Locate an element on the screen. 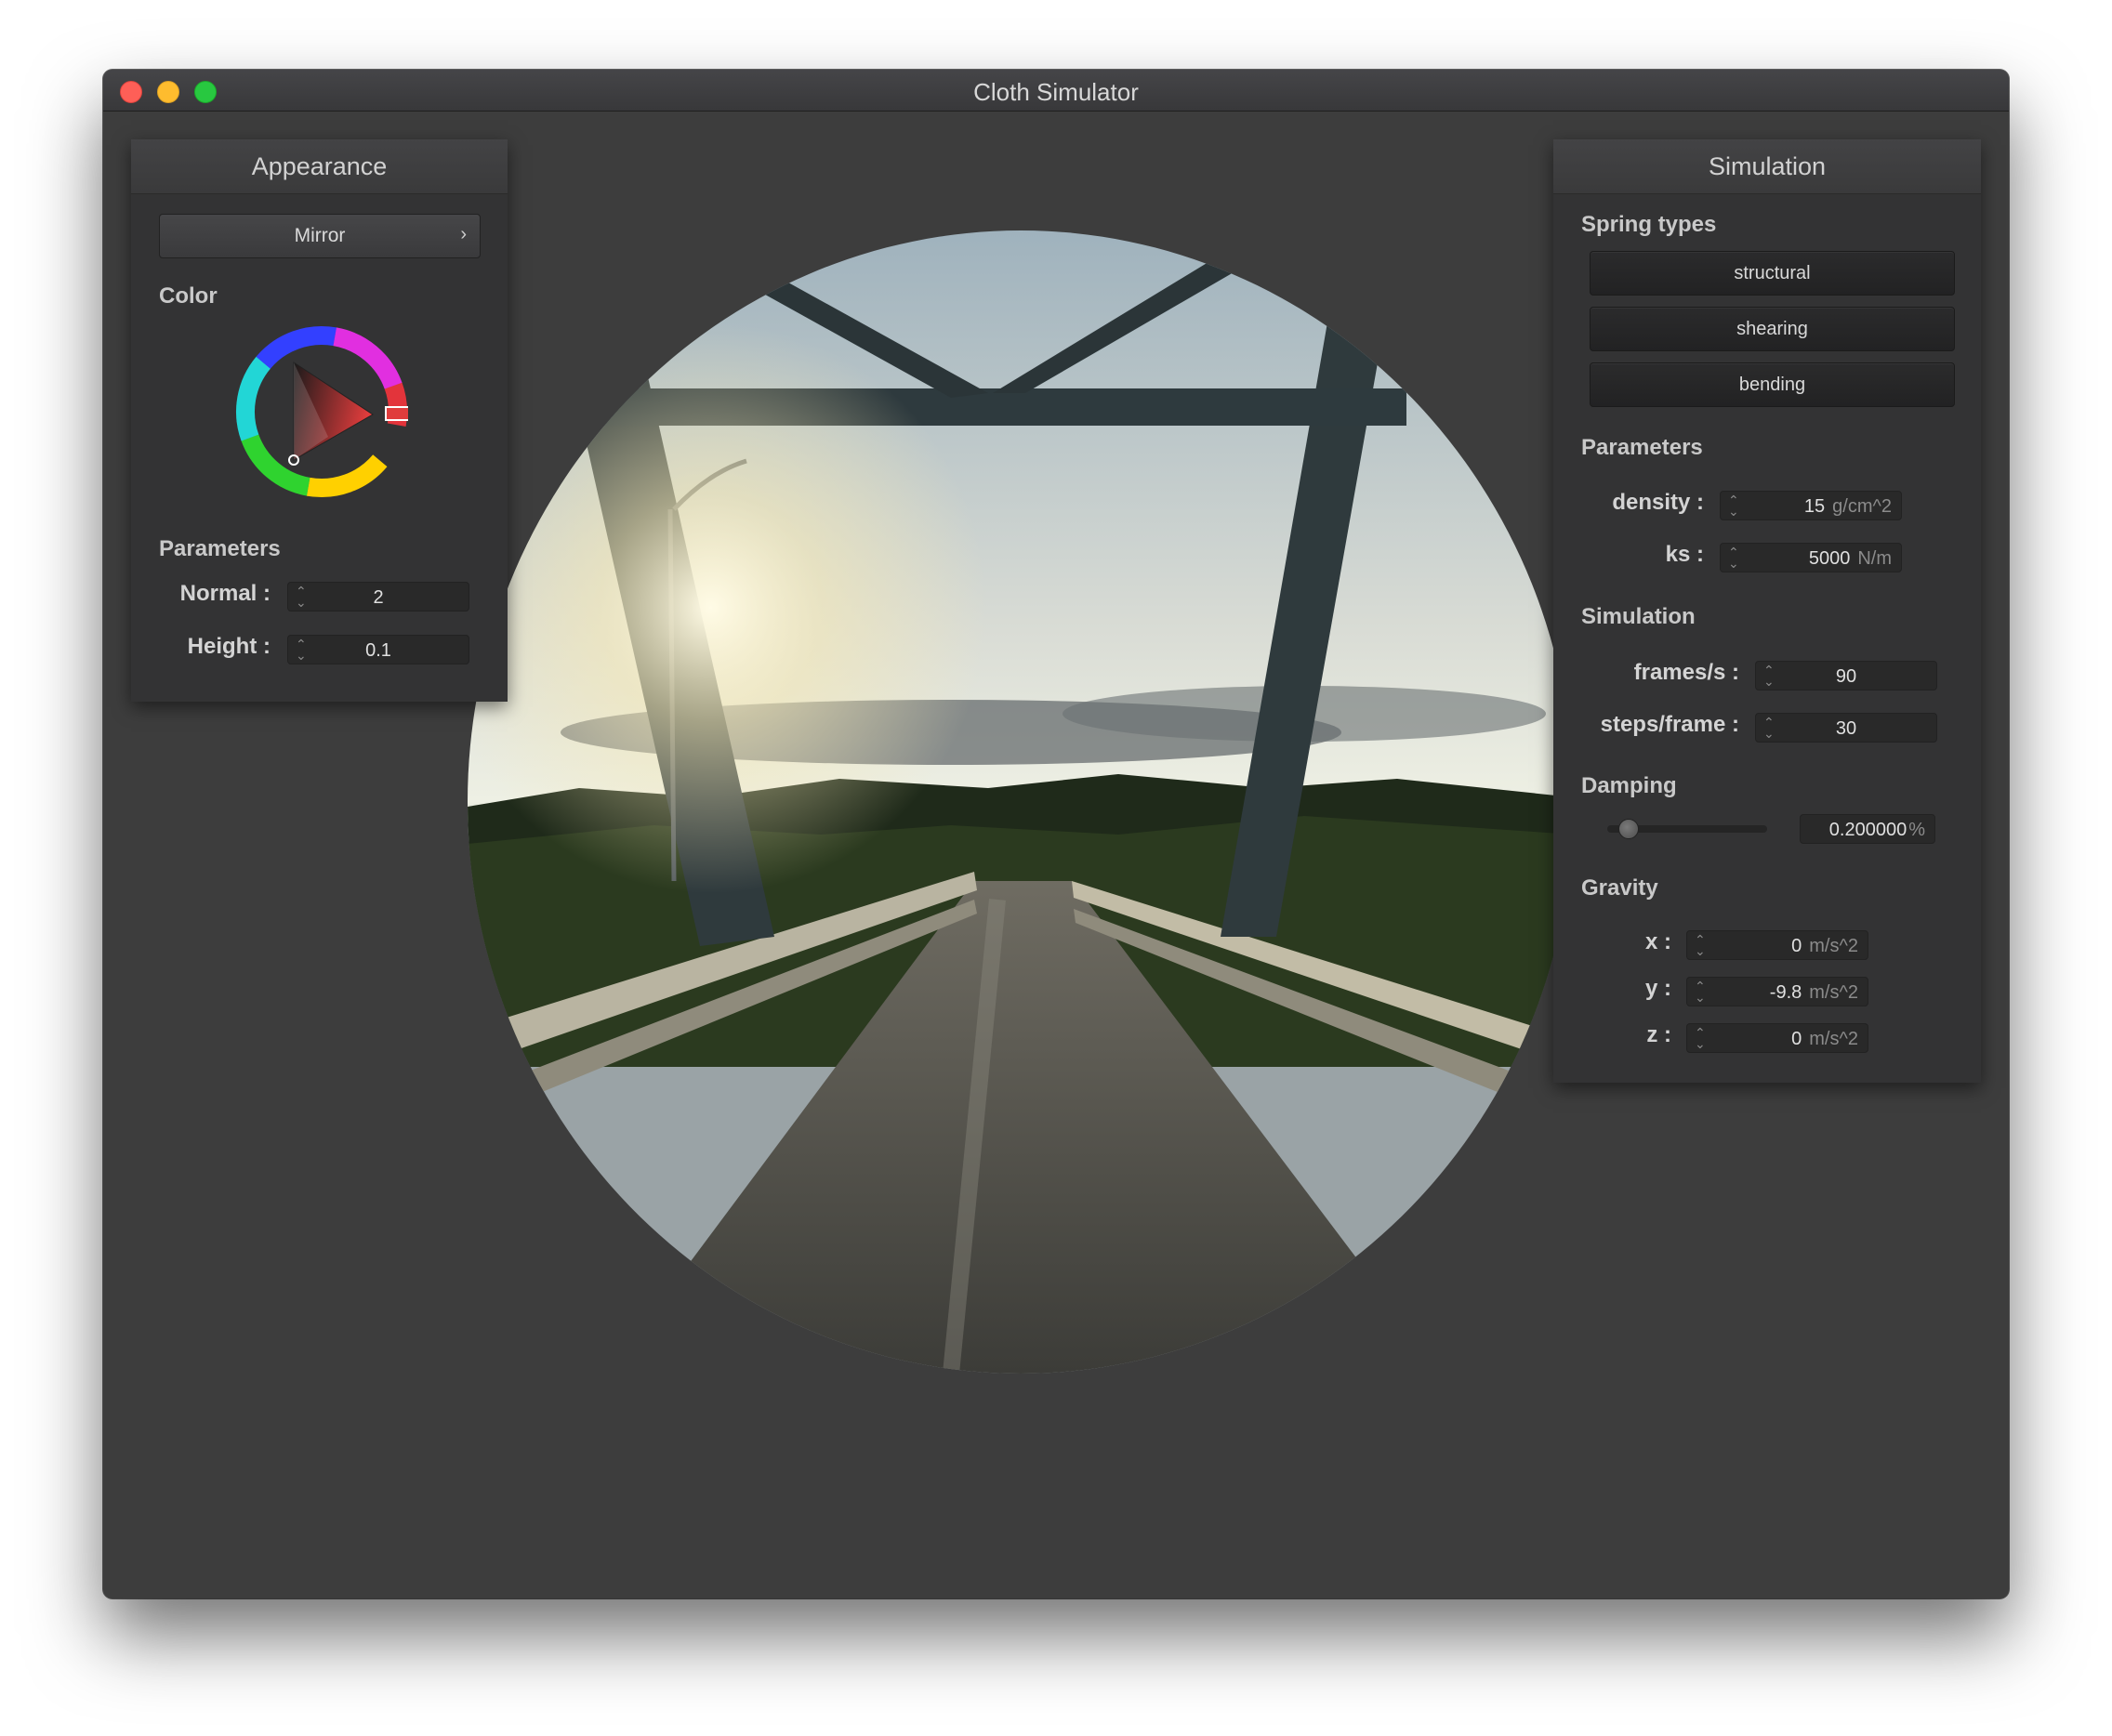  ks-label: ks : is located at coordinates (1684, 554).